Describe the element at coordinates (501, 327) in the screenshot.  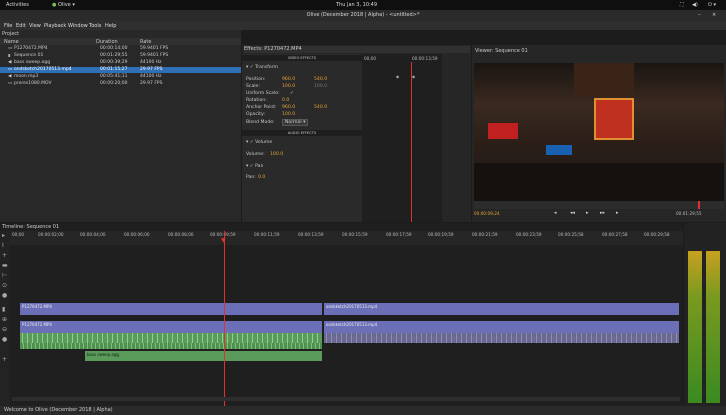
I see `timeline-clip-v2b: ondsketch20170513.mp4` at that location.